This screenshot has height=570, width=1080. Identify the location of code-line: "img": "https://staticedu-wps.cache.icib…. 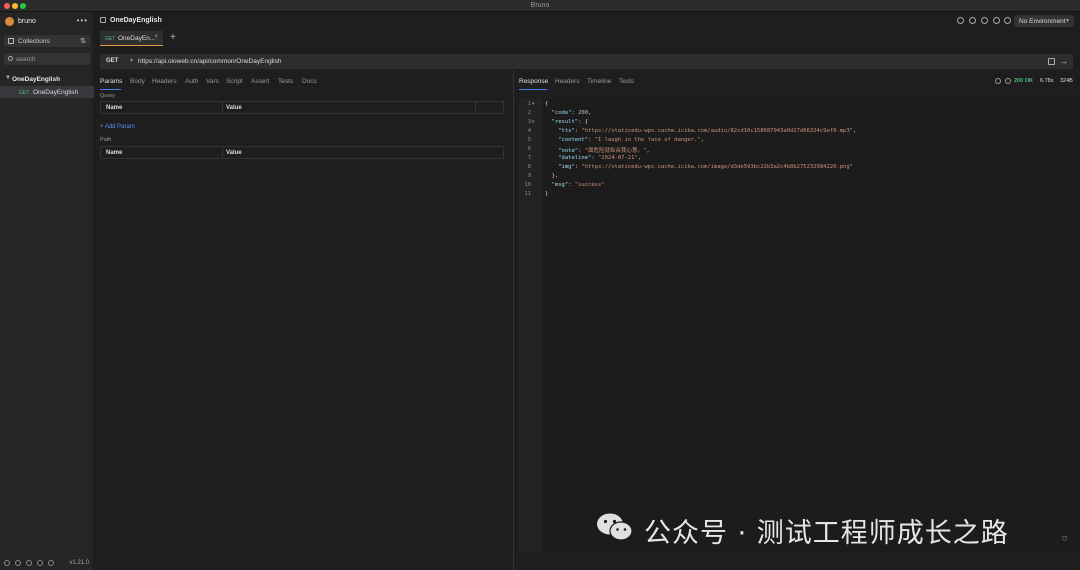
(705, 167).